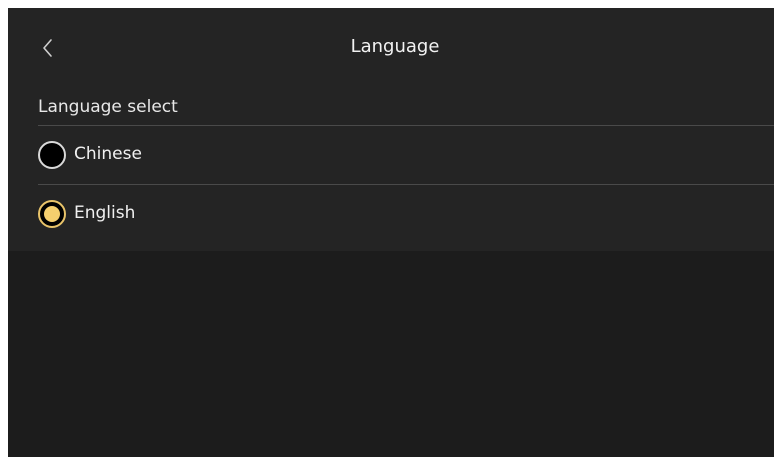 This screenshot has width=774, height=457. I want to click on radio-dot, so click(52, 214).